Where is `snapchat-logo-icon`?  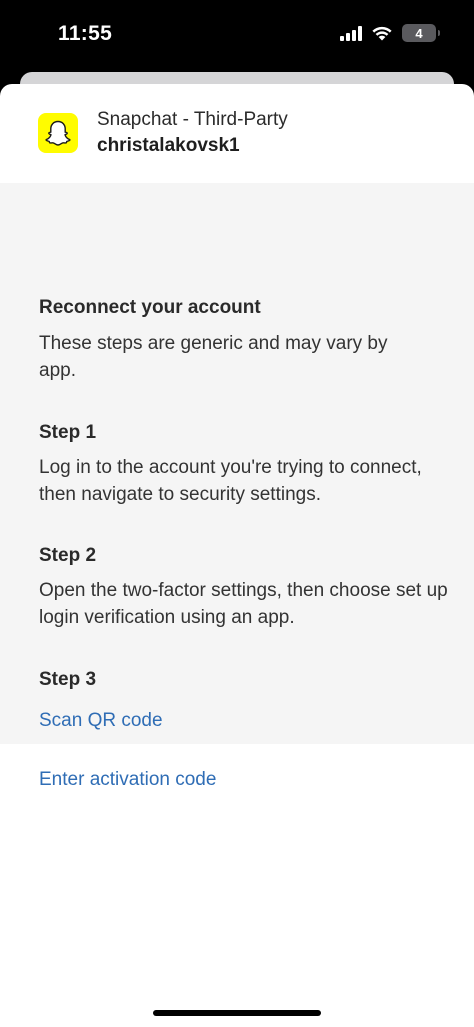 snapchat-logo-icon is located at coordinates (58, 133).